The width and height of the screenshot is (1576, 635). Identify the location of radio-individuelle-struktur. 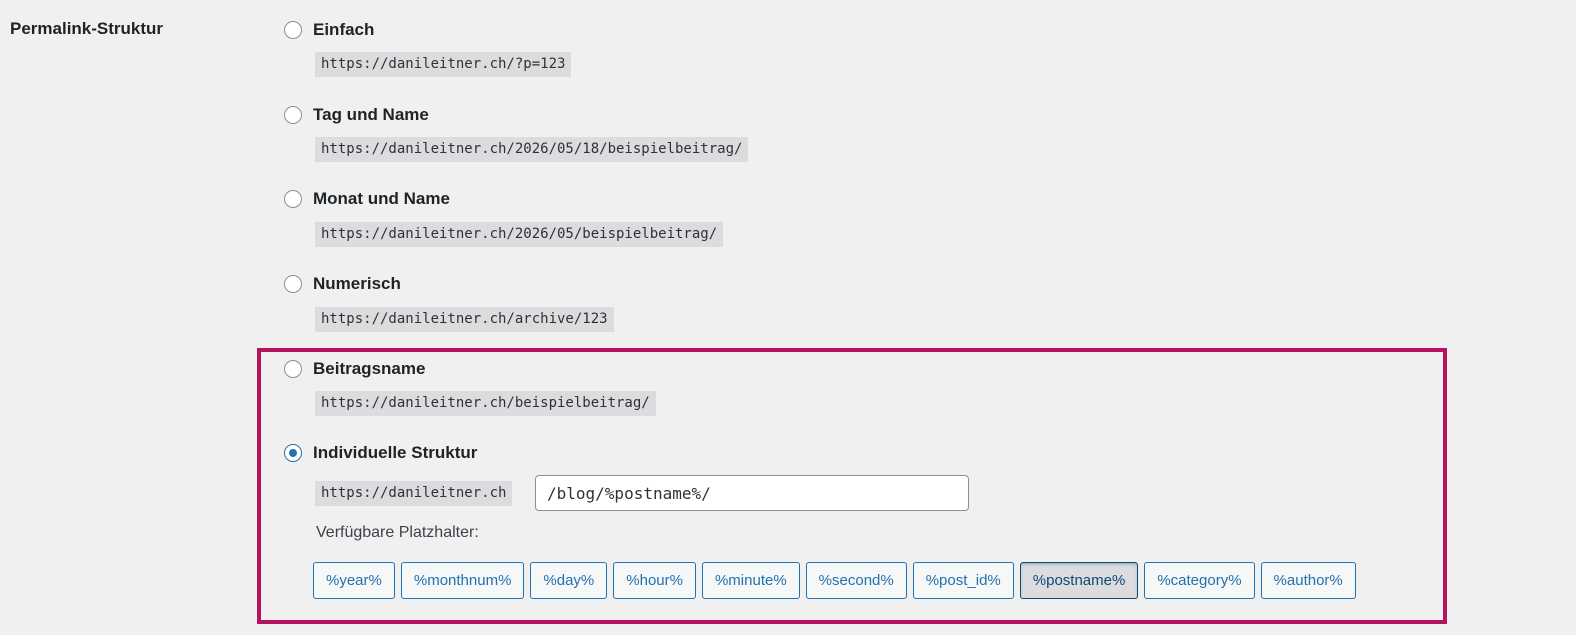
(293, 453).